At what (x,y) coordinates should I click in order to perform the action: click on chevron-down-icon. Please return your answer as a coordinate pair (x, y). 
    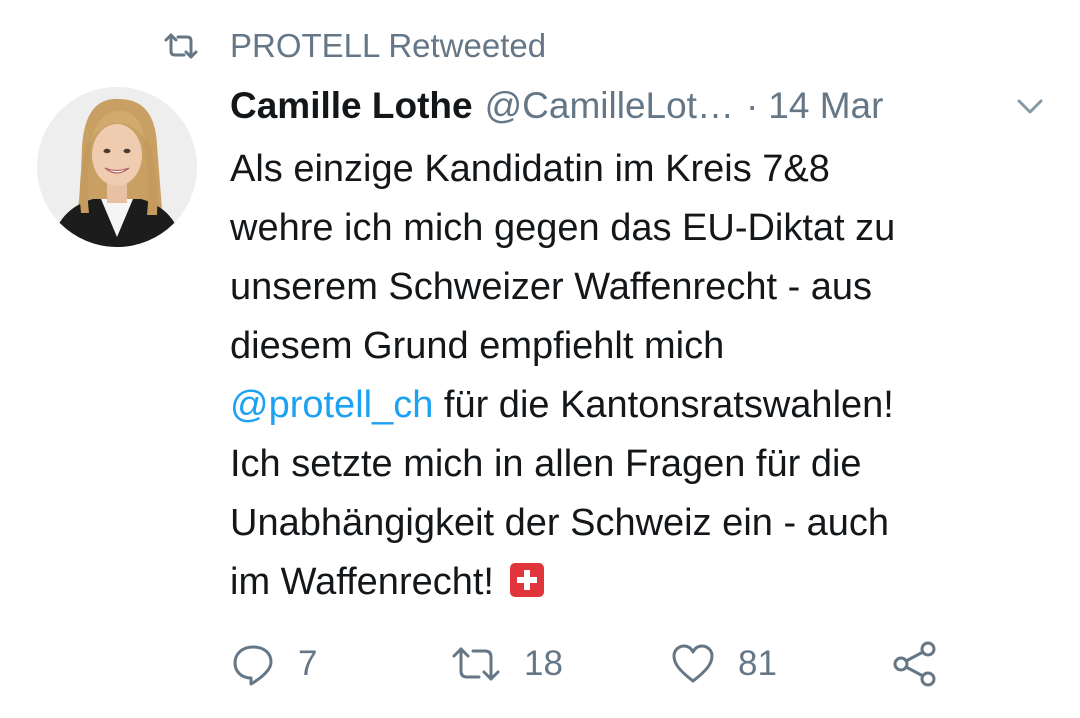
    Looking at the image, I should click on (1030, 106).